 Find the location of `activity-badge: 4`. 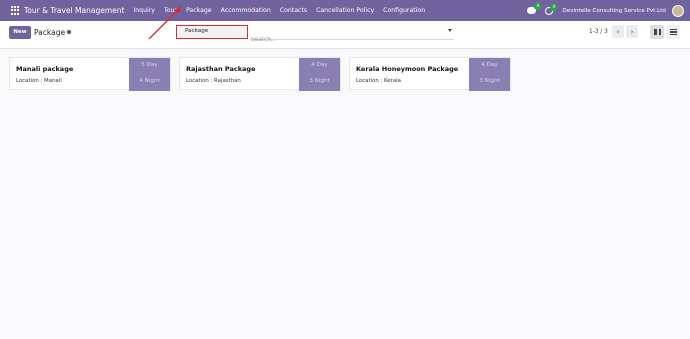

activity-badge: 4 is located at coordinates (554, 7).